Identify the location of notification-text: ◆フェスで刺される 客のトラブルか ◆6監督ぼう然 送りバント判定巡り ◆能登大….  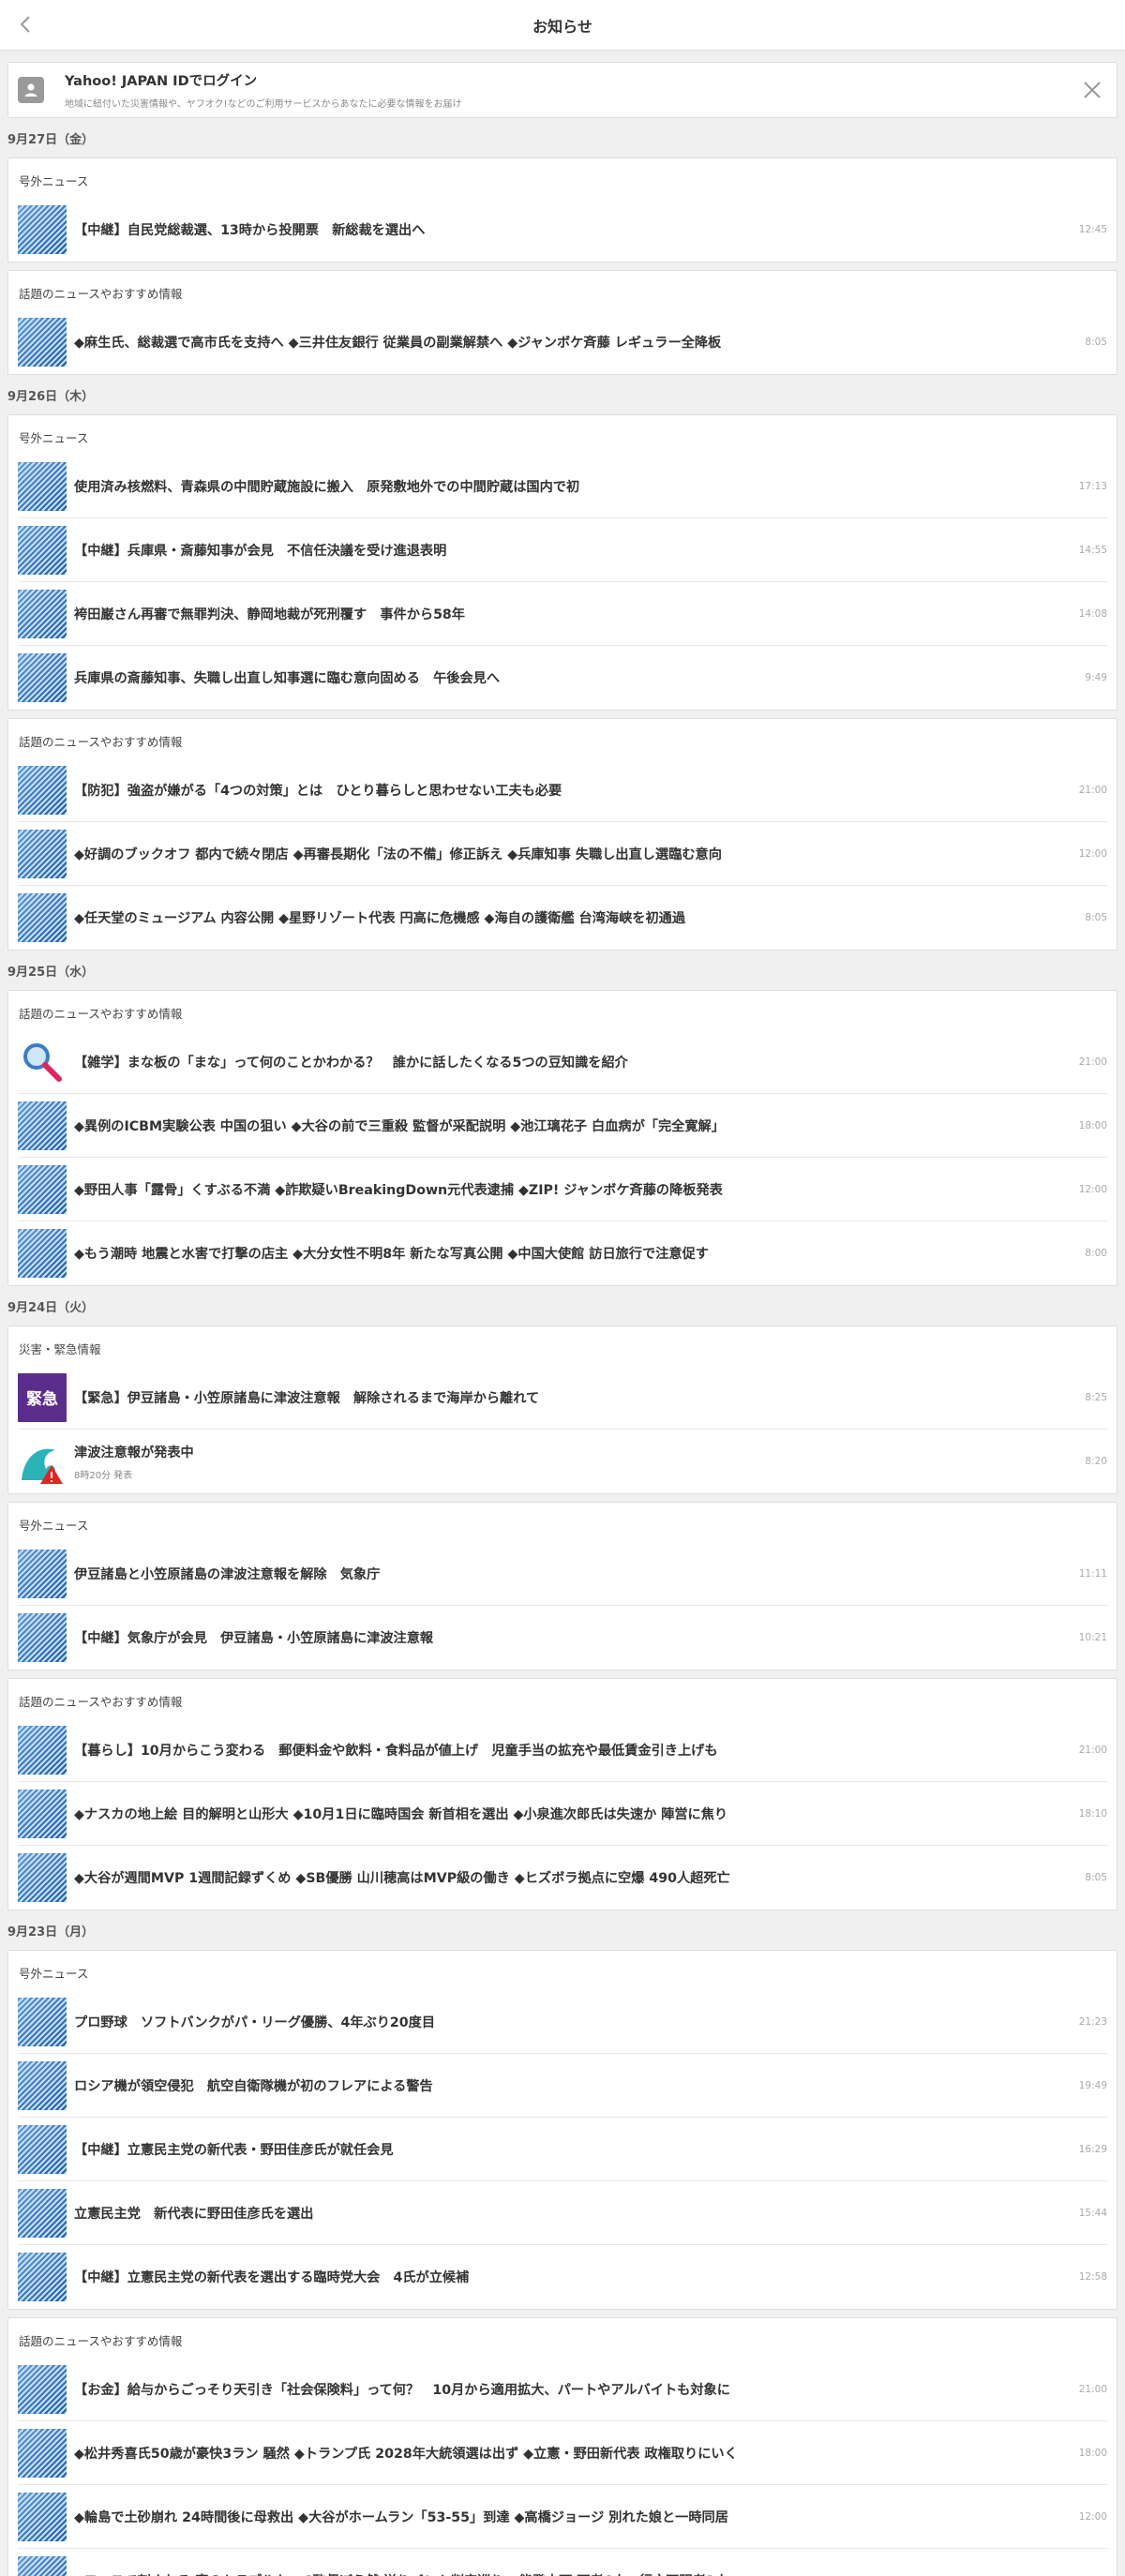
(565, 2574).